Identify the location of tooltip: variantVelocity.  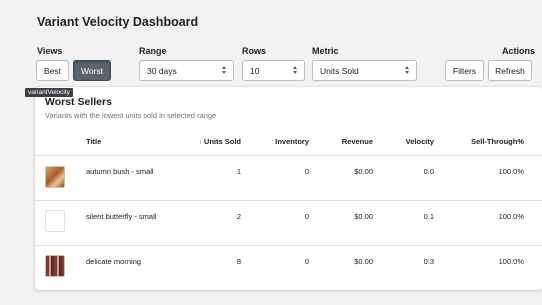
(49, 92).